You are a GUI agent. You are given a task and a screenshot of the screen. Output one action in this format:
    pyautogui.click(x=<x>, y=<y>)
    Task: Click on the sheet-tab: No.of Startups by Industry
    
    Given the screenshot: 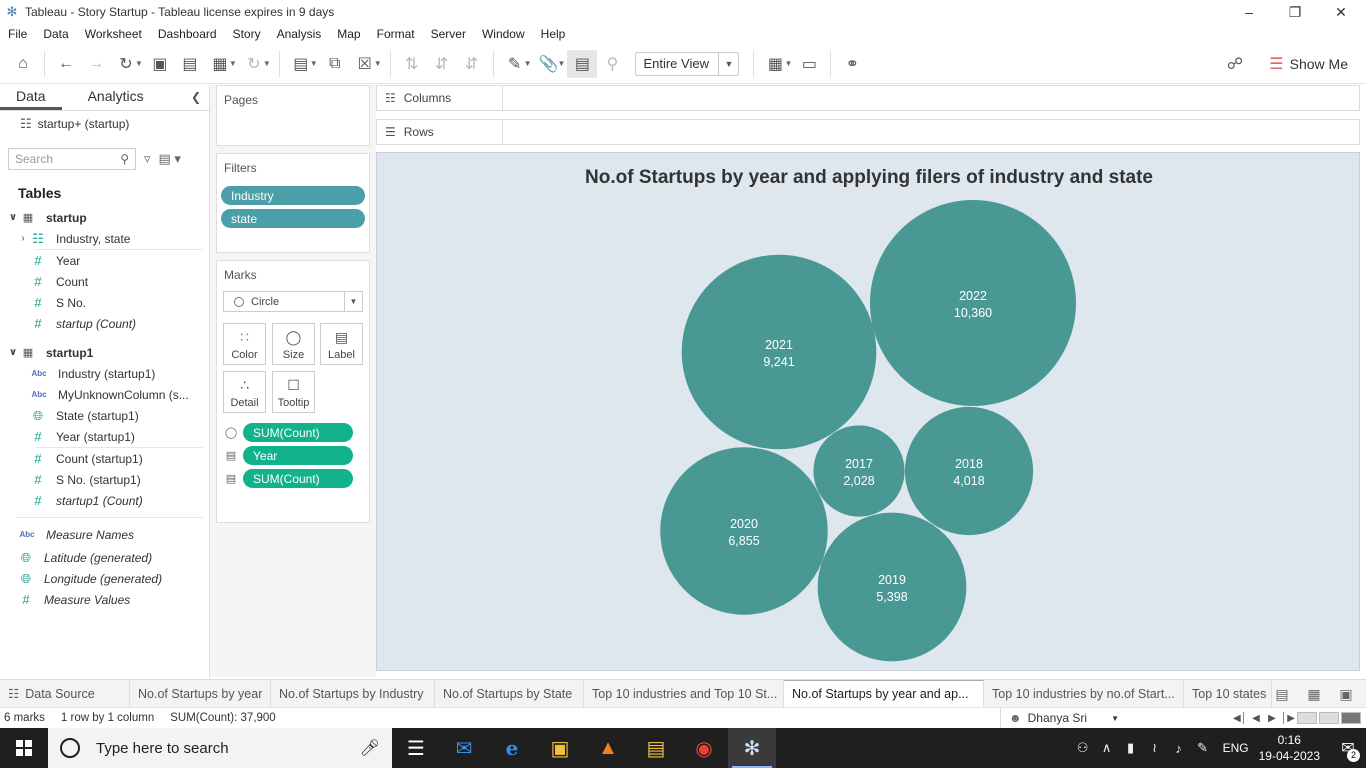 What is the action you would take?
    pyautogui.click(x=353, y=693)
    